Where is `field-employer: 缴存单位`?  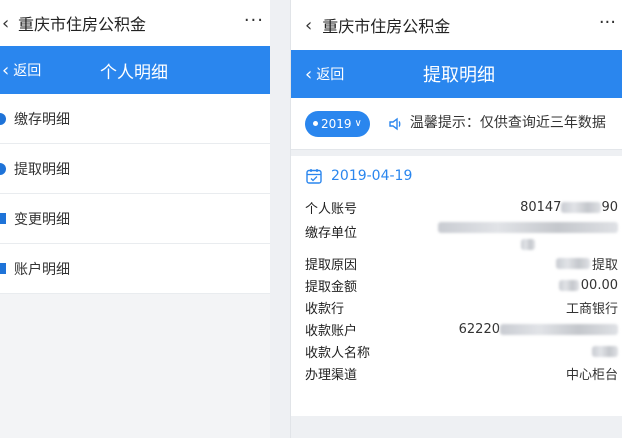
field-employer: 缴存单位 is located at coordinates (463, 235).